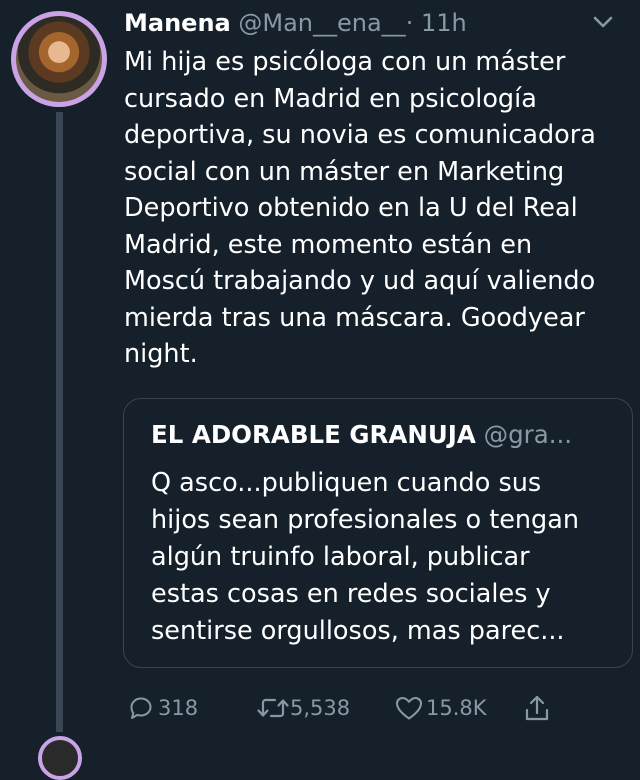 The width and height of the screenshot is (640, 780). I want to click on retweet-button: 5,538, so click(303, 708).